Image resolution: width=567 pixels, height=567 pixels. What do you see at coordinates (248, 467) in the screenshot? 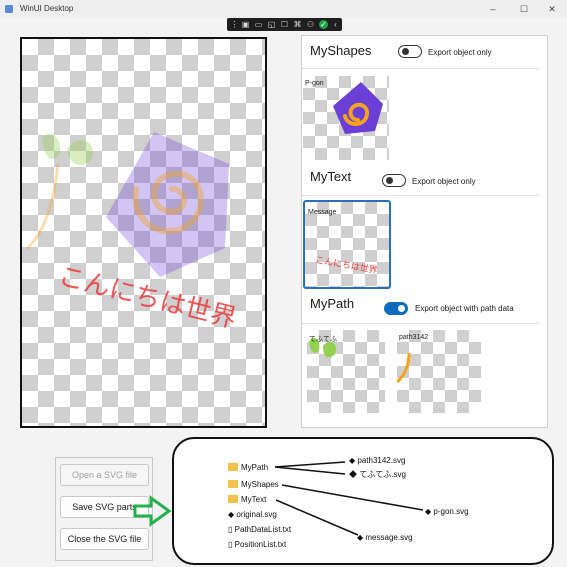
I see `folder-mypath: MyPath` at bounding box center [248, 467].